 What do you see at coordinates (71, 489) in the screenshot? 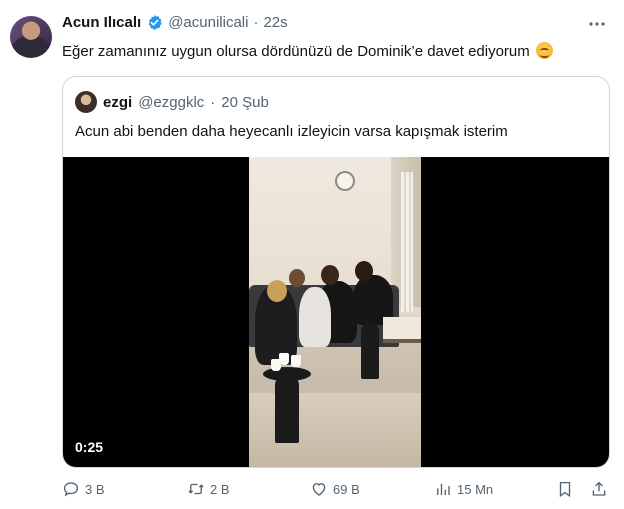
I see `reply-icon` at bounding box center [71, 489].